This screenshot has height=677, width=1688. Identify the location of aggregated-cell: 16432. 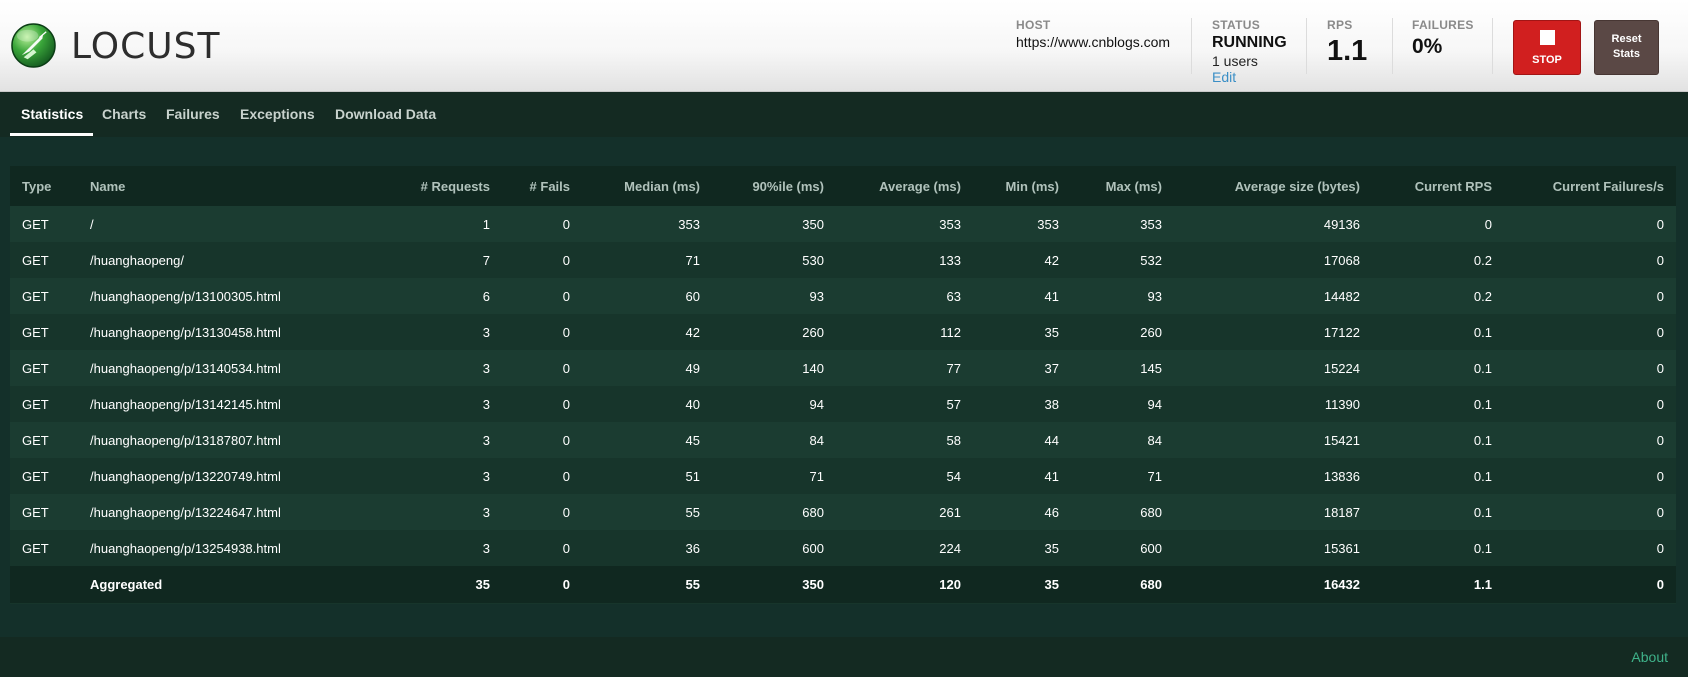
(1273, 584).